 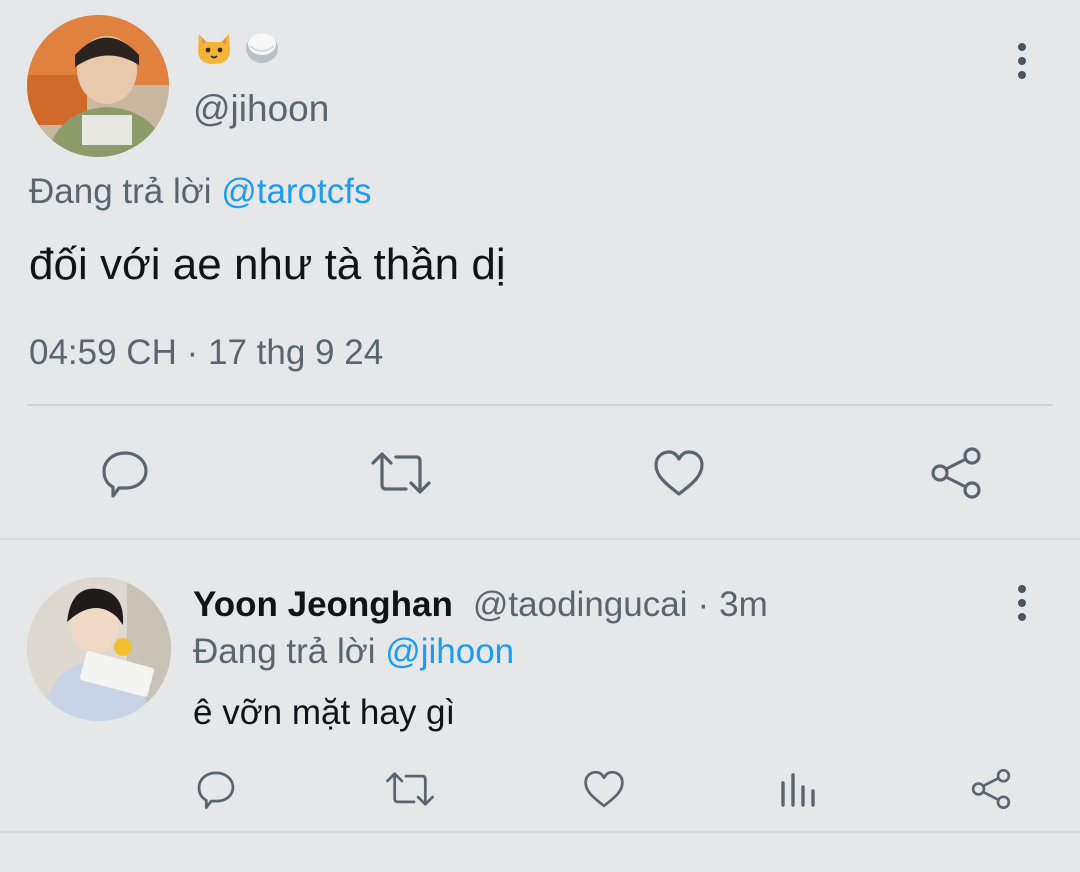 What do you see at coordinates (296, 352) in the screenshot?
I see `tweet-date: 17 thg 9 24` at bounding box center [296, 352].